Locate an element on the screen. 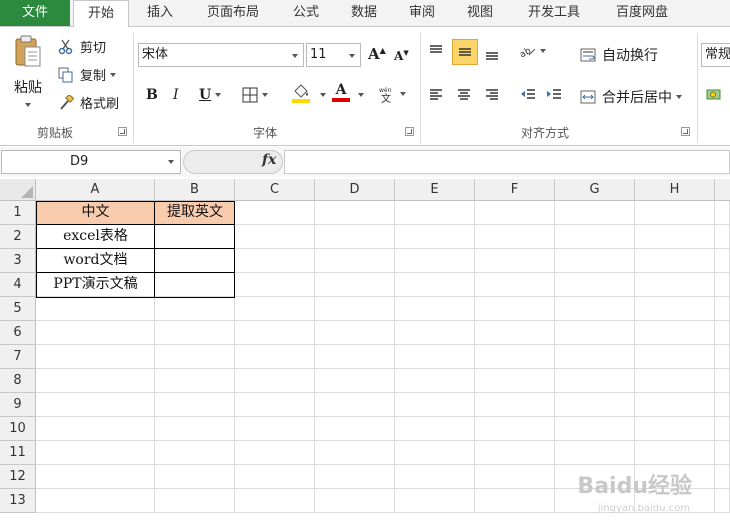  row-header-2: 2 is located at coordinates (18, 237).